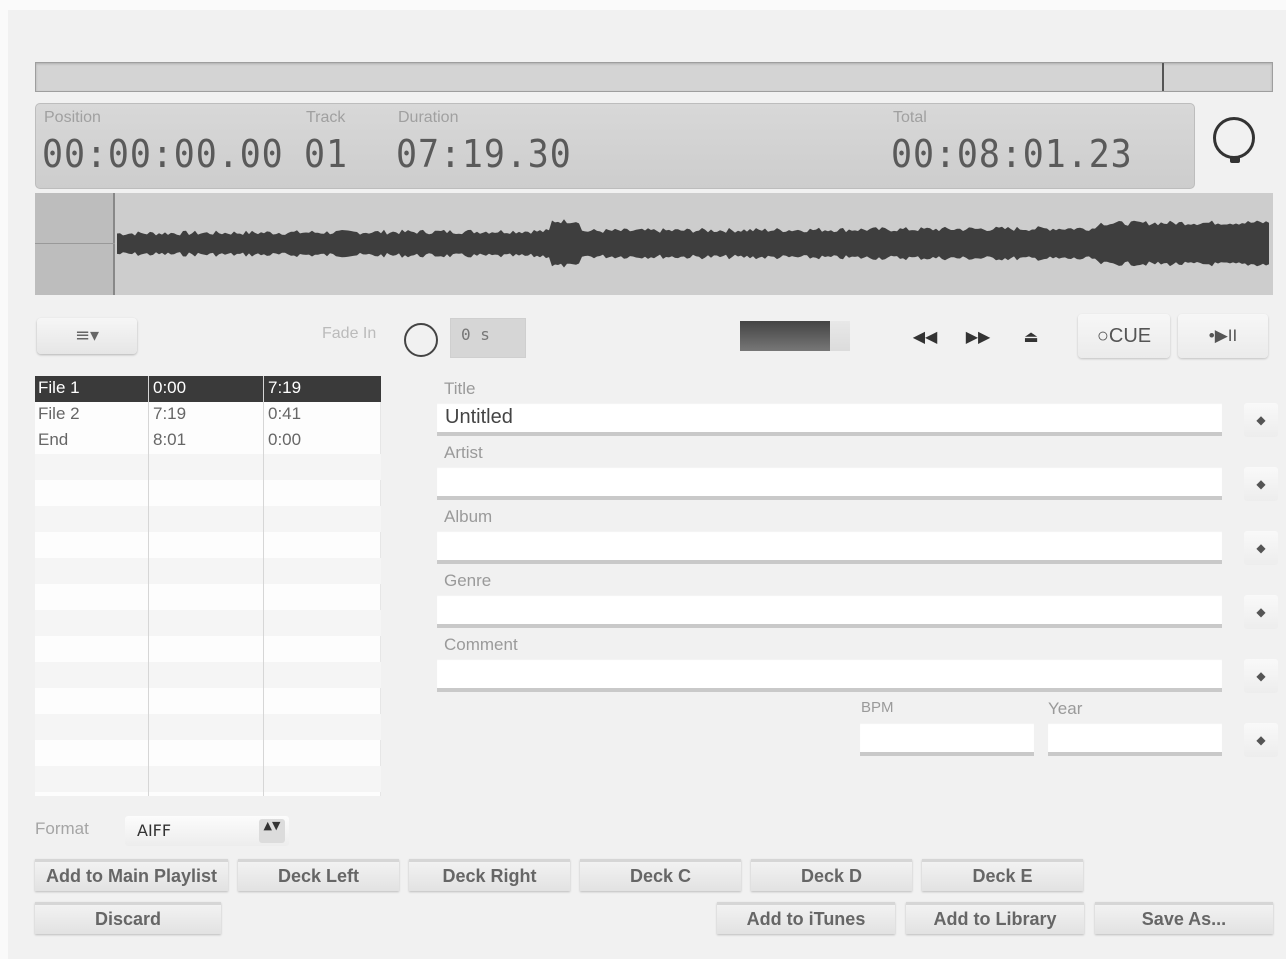 This screenshot has width=1286, height=959. What do you see at coordinates (170, 413) in the screenshot?
I see `file-list-cell-start: 7:19` at bounding box center [170, 413].